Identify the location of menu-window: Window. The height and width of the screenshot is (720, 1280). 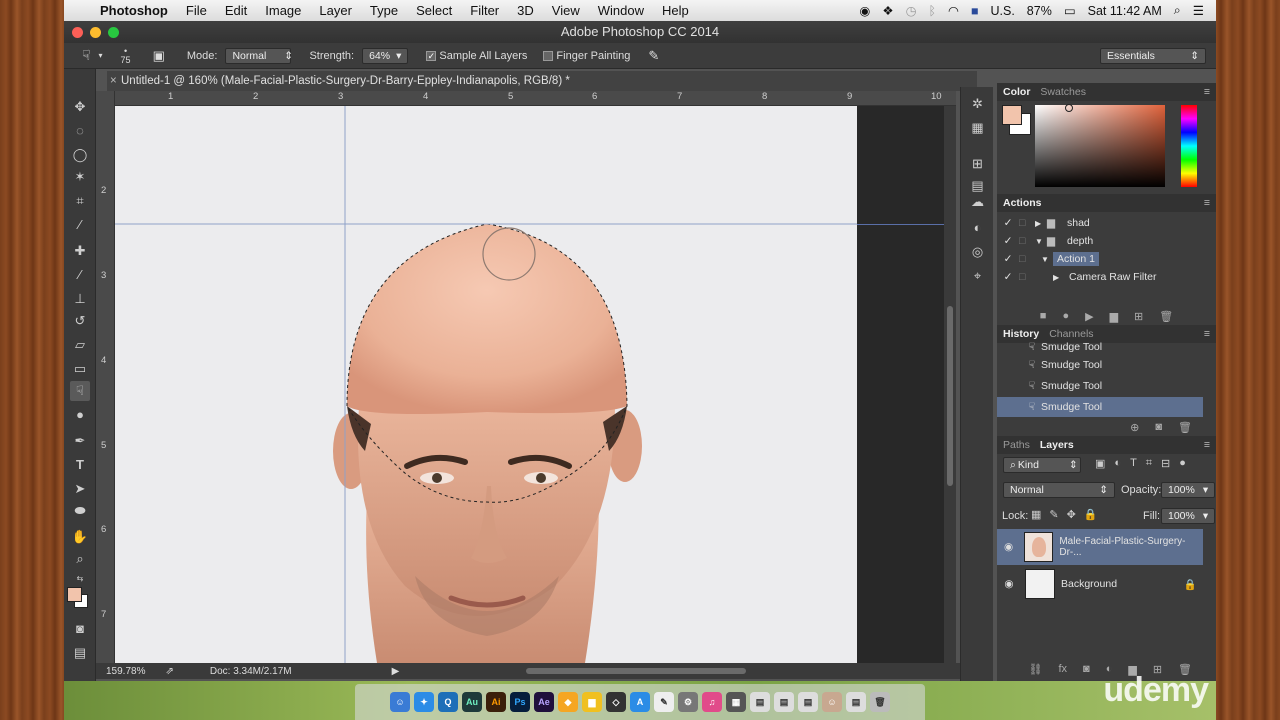
(621, 10).